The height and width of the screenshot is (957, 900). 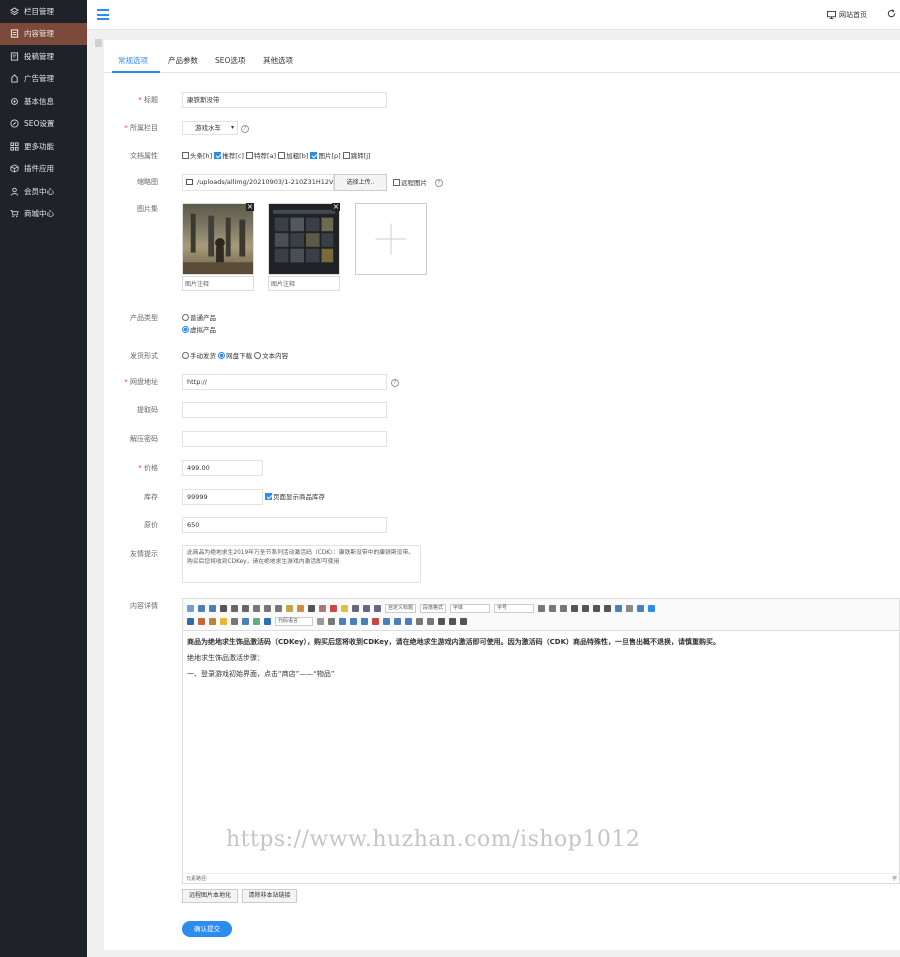 I want to click on template-icon, so click(x=452, y=621).